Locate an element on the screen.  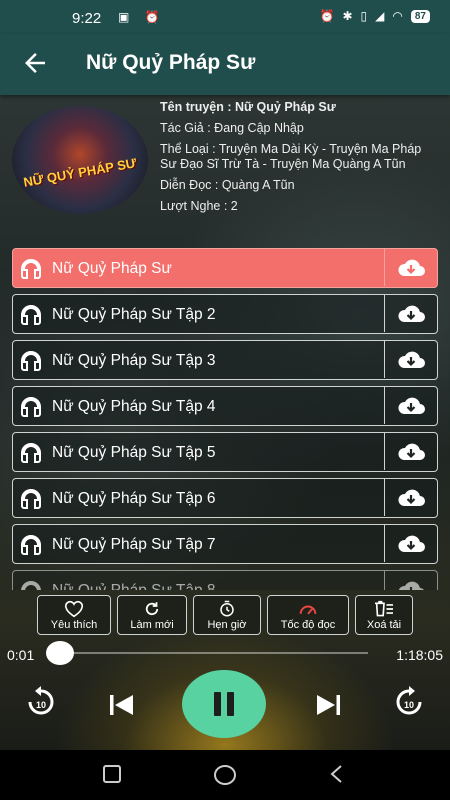
story-name: Tên truyện : Nữ Quỷ Pháp Sư is located at coordinates (248, 107).